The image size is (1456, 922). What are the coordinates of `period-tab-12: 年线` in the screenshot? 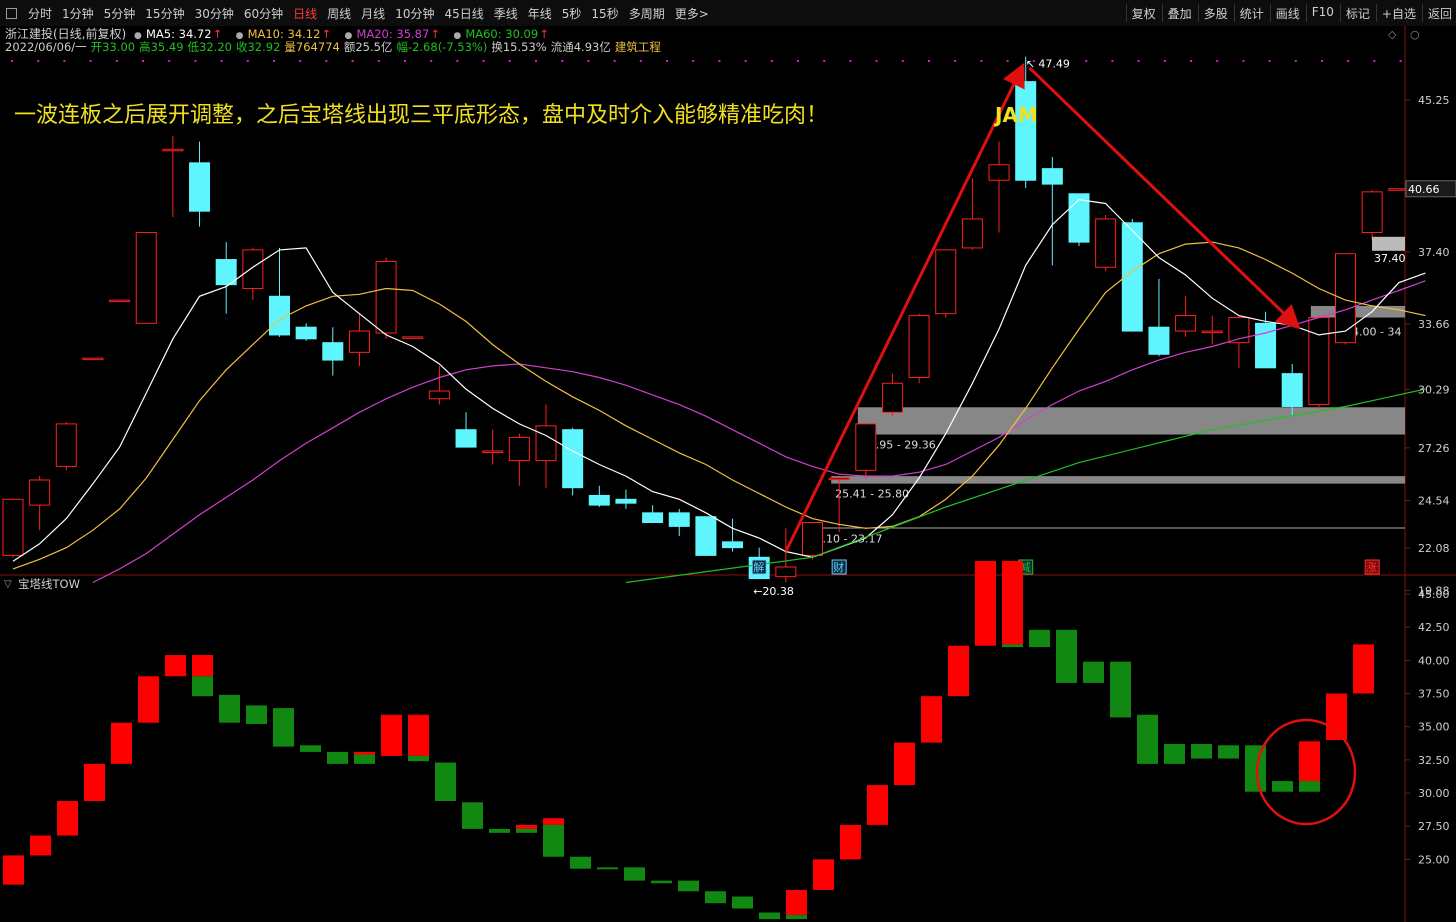 It's located at (540, 13).